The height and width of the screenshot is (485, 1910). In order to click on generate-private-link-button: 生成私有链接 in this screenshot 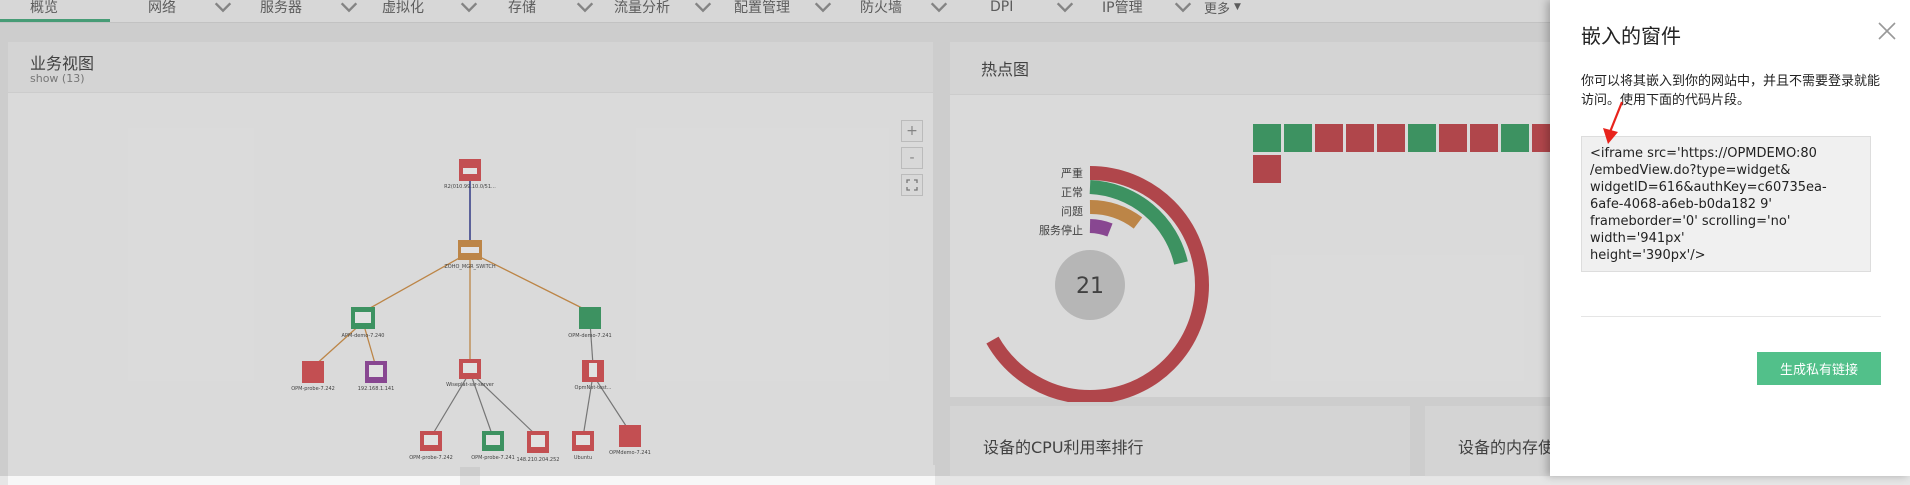, I will do `click(1819, 368)`.